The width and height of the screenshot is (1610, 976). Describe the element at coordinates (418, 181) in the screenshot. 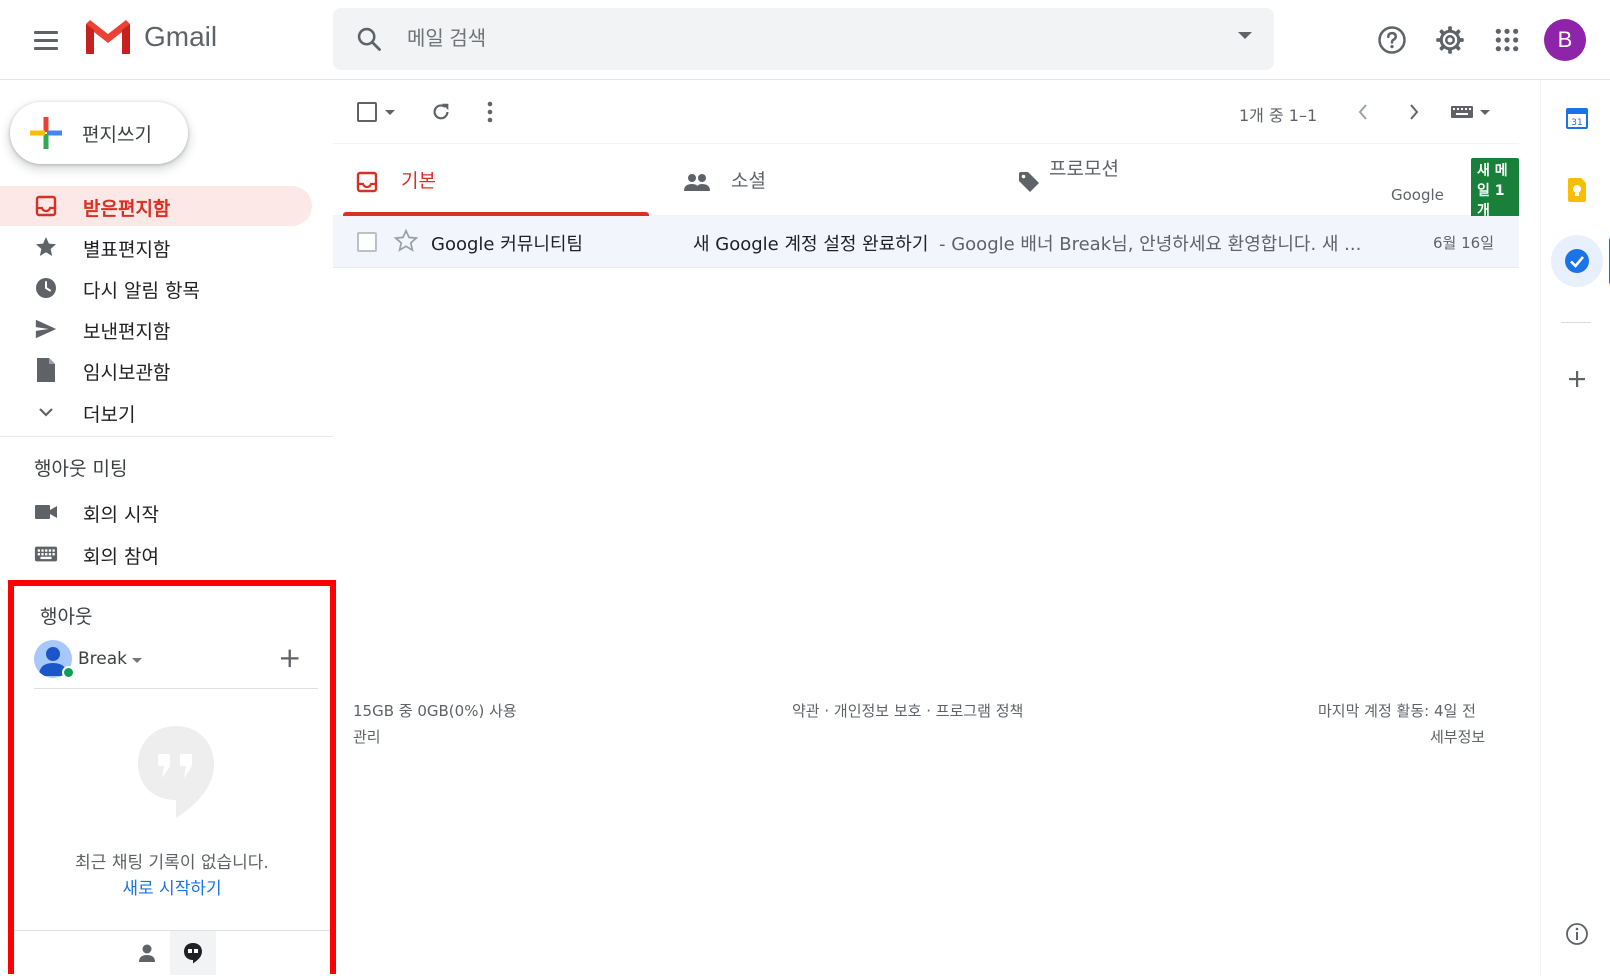

I see `tab-label: 기본` at that location.